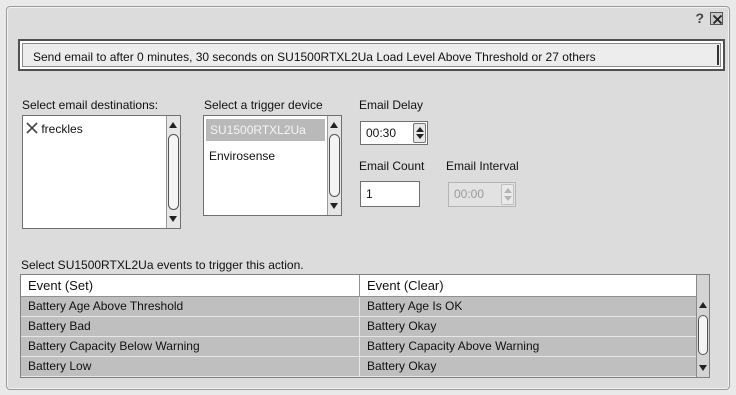 This screenshot has height=395, width=736. What do you see at coordinates (101, 172) in the screenshot?
I see `destinations-list: freckles` at bounding box center [101, 172].